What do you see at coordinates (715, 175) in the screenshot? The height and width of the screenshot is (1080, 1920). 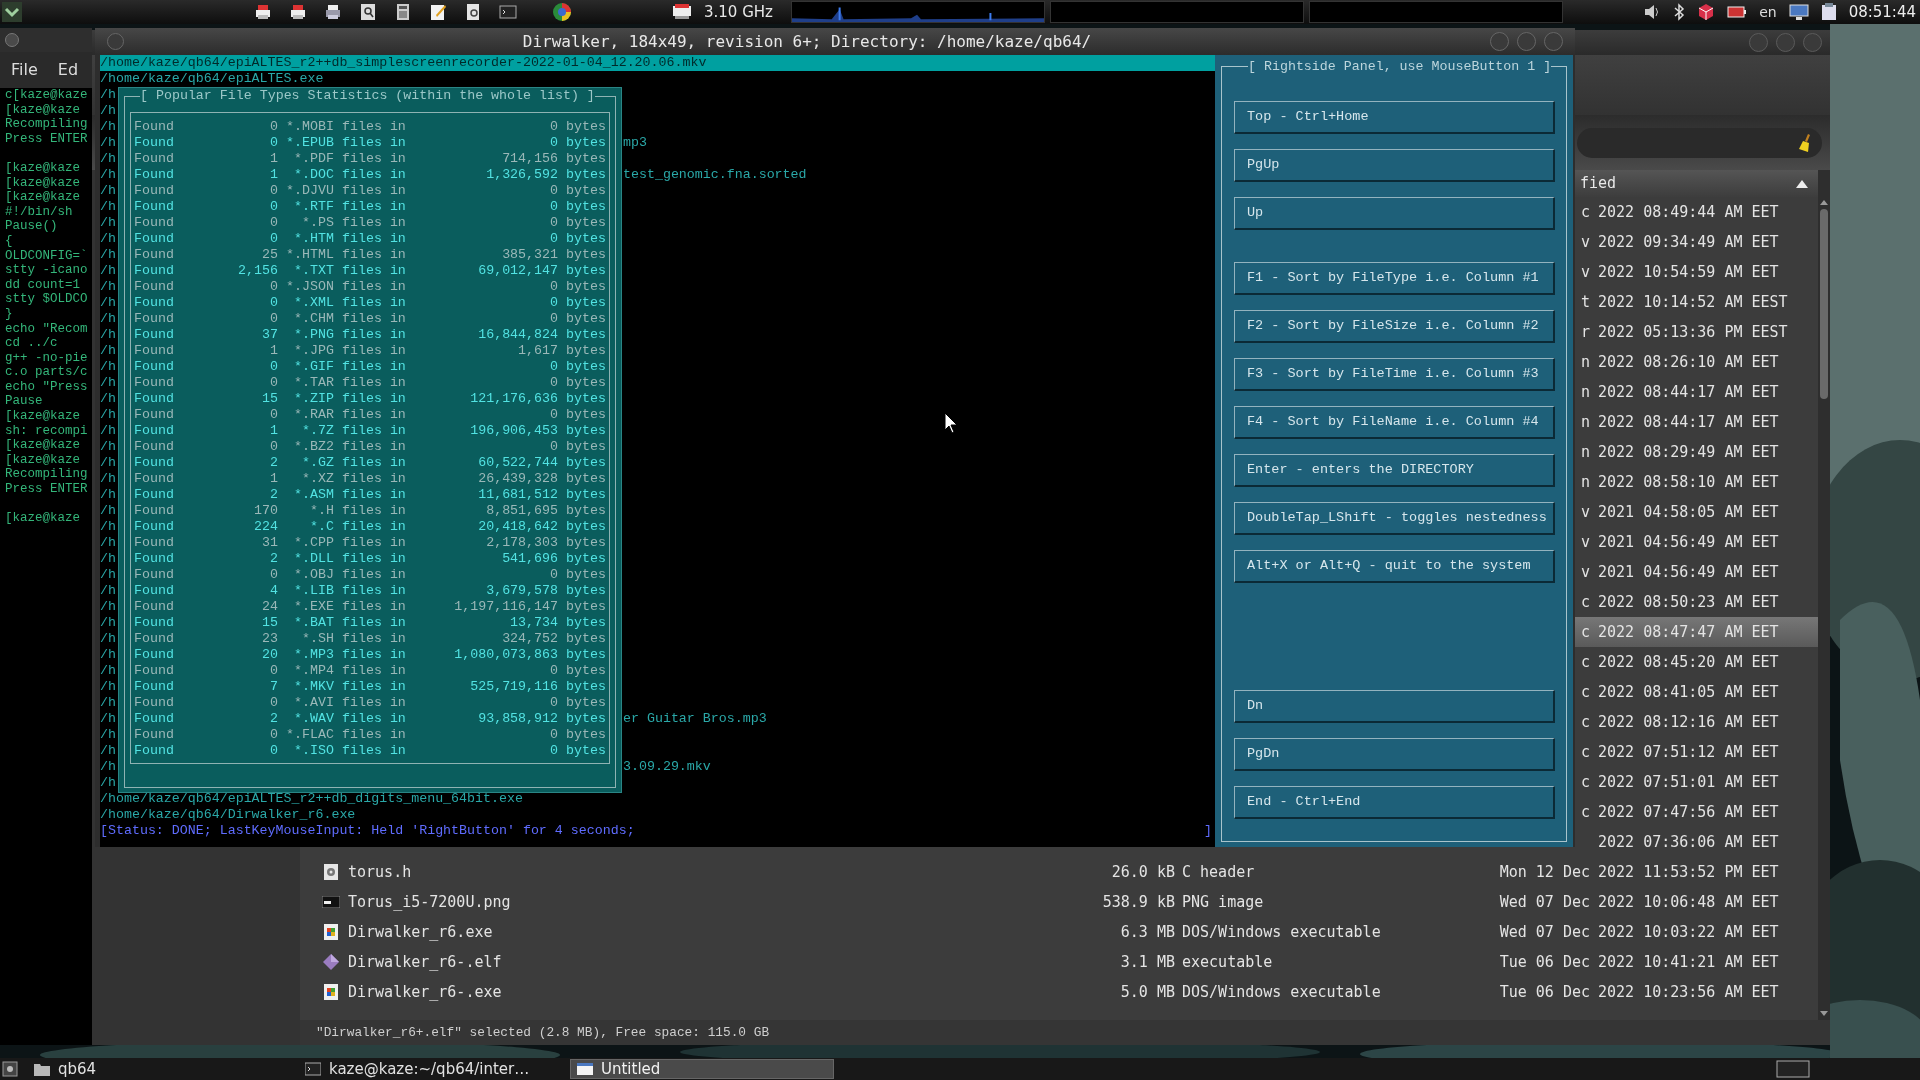 I see `path-line: test_genomic.fna.sorted` at bounding box center [715, 175].